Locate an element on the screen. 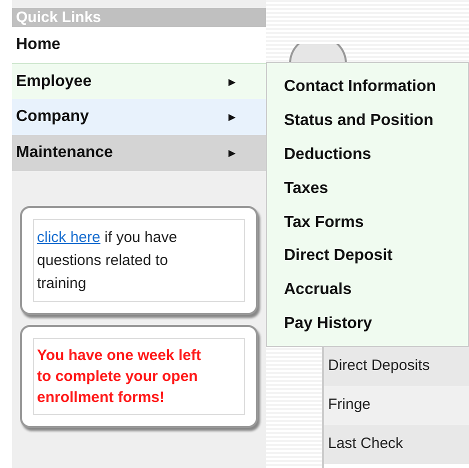  click-here-link: click here is located at coordinates (68, 237).